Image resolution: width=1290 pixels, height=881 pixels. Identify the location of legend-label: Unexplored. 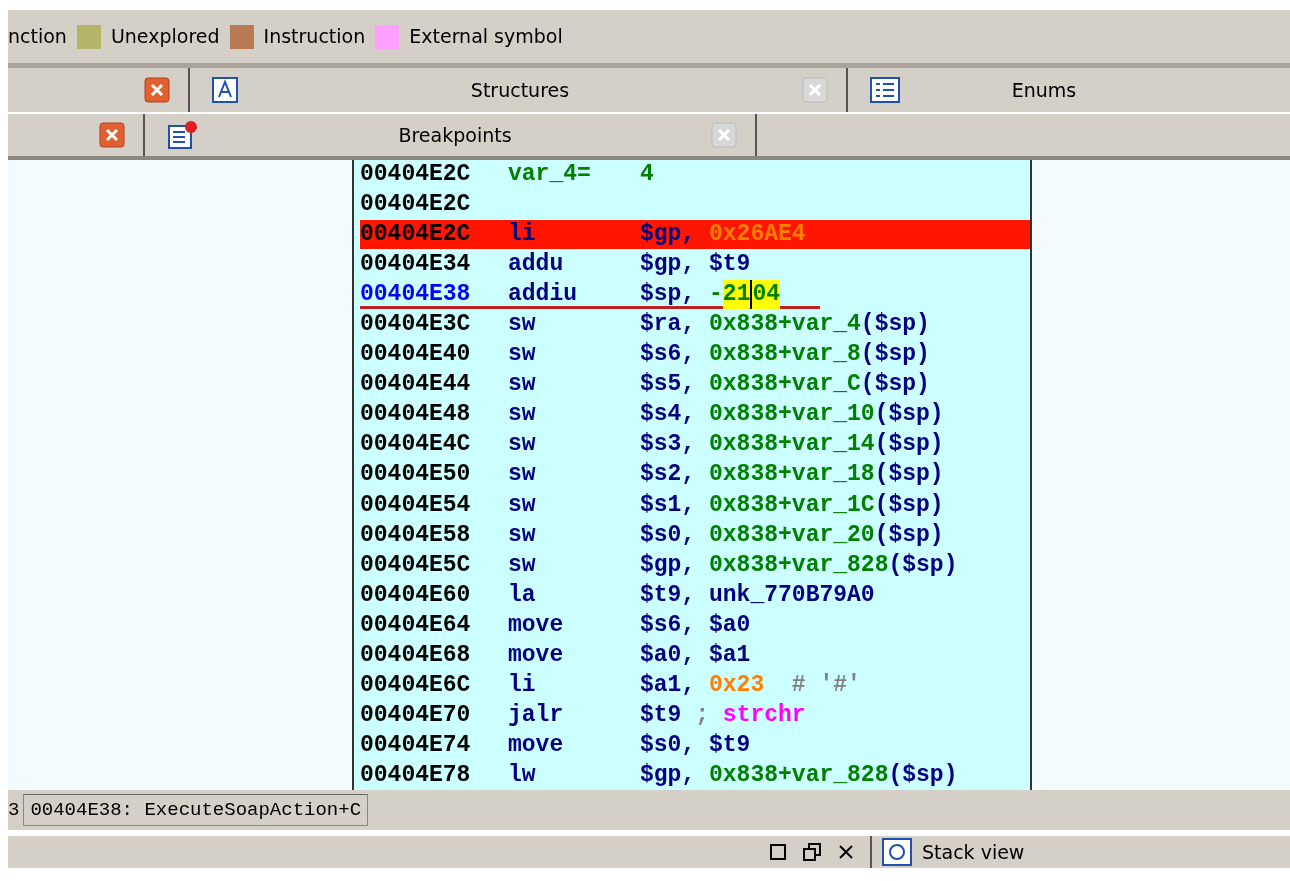
(165, 37).